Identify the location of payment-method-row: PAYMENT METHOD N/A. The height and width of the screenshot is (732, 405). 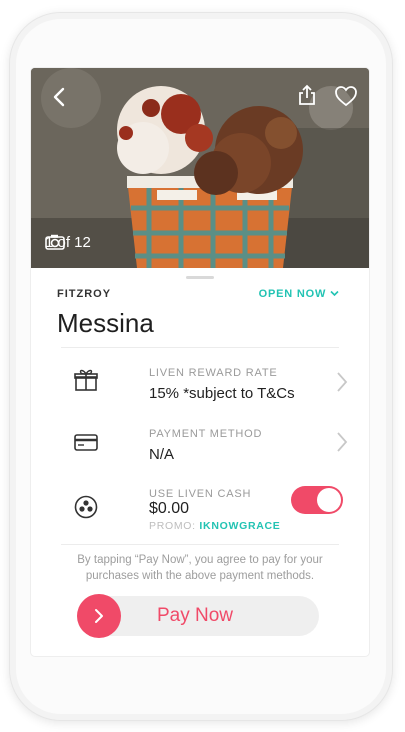
(204, 451).